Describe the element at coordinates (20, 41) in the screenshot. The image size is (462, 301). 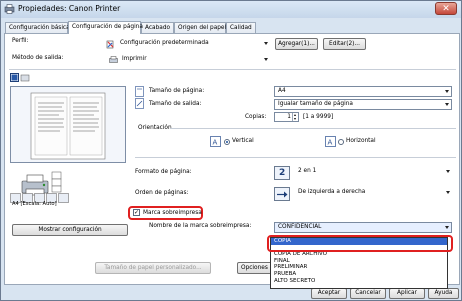
I see `profile-label: Perfil:` at that location.